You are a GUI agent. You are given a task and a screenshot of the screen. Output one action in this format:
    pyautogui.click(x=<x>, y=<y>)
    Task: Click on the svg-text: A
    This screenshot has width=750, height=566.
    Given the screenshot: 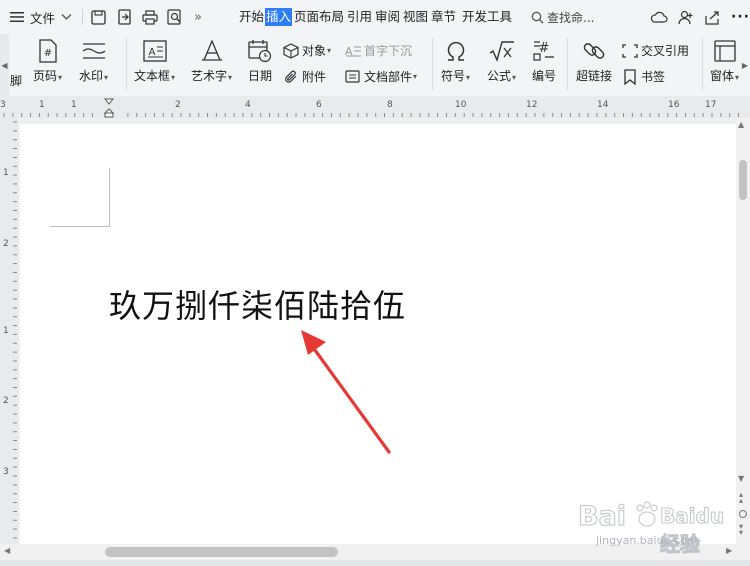 What is the action you would take?
    pyautogui.click(x=151, y=52)
    